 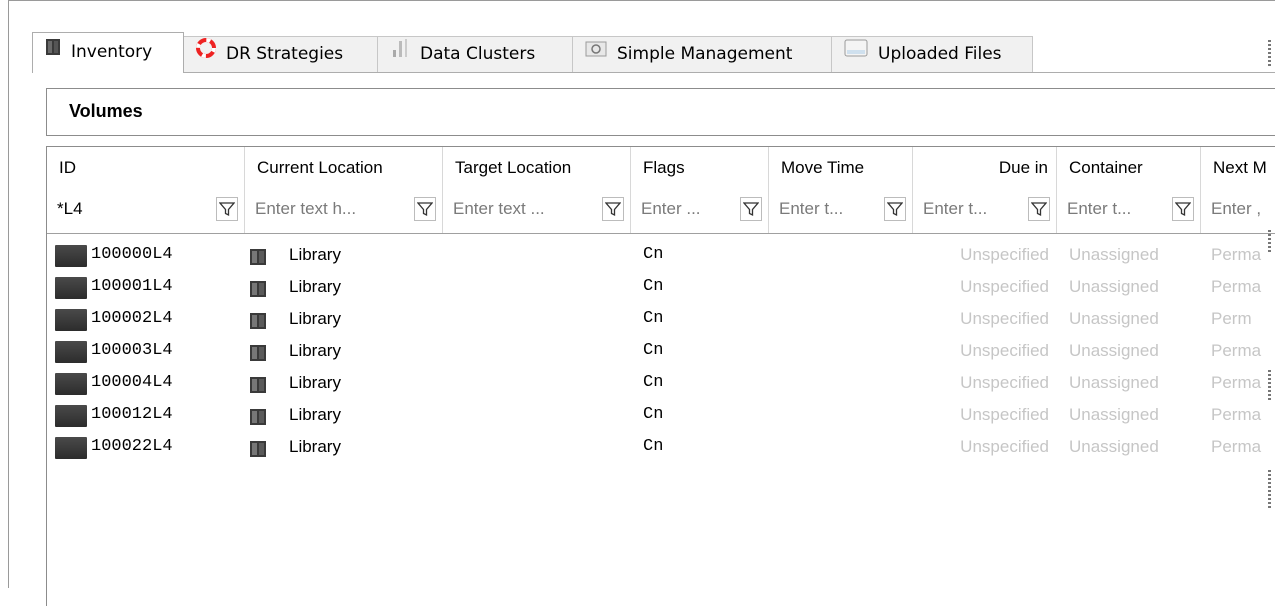 What do you see at coordinates (280, 54) in the screenshot?
I see `tab-dr-strategies: DR Strategies` at bounding box center [280, 54].